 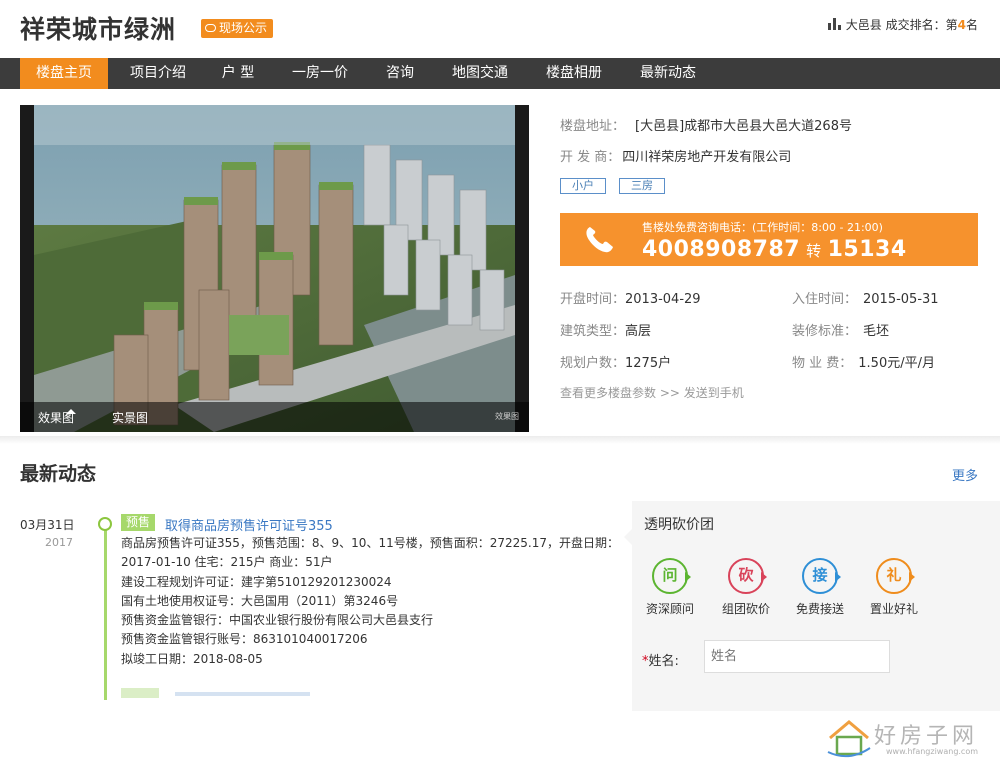 What do you see at coordinates (260, 600) in the screenshot?
I see `news-line: 国有土地使用权证号：大邑国用（2011）第3246号` at bounding box center [260, 600].